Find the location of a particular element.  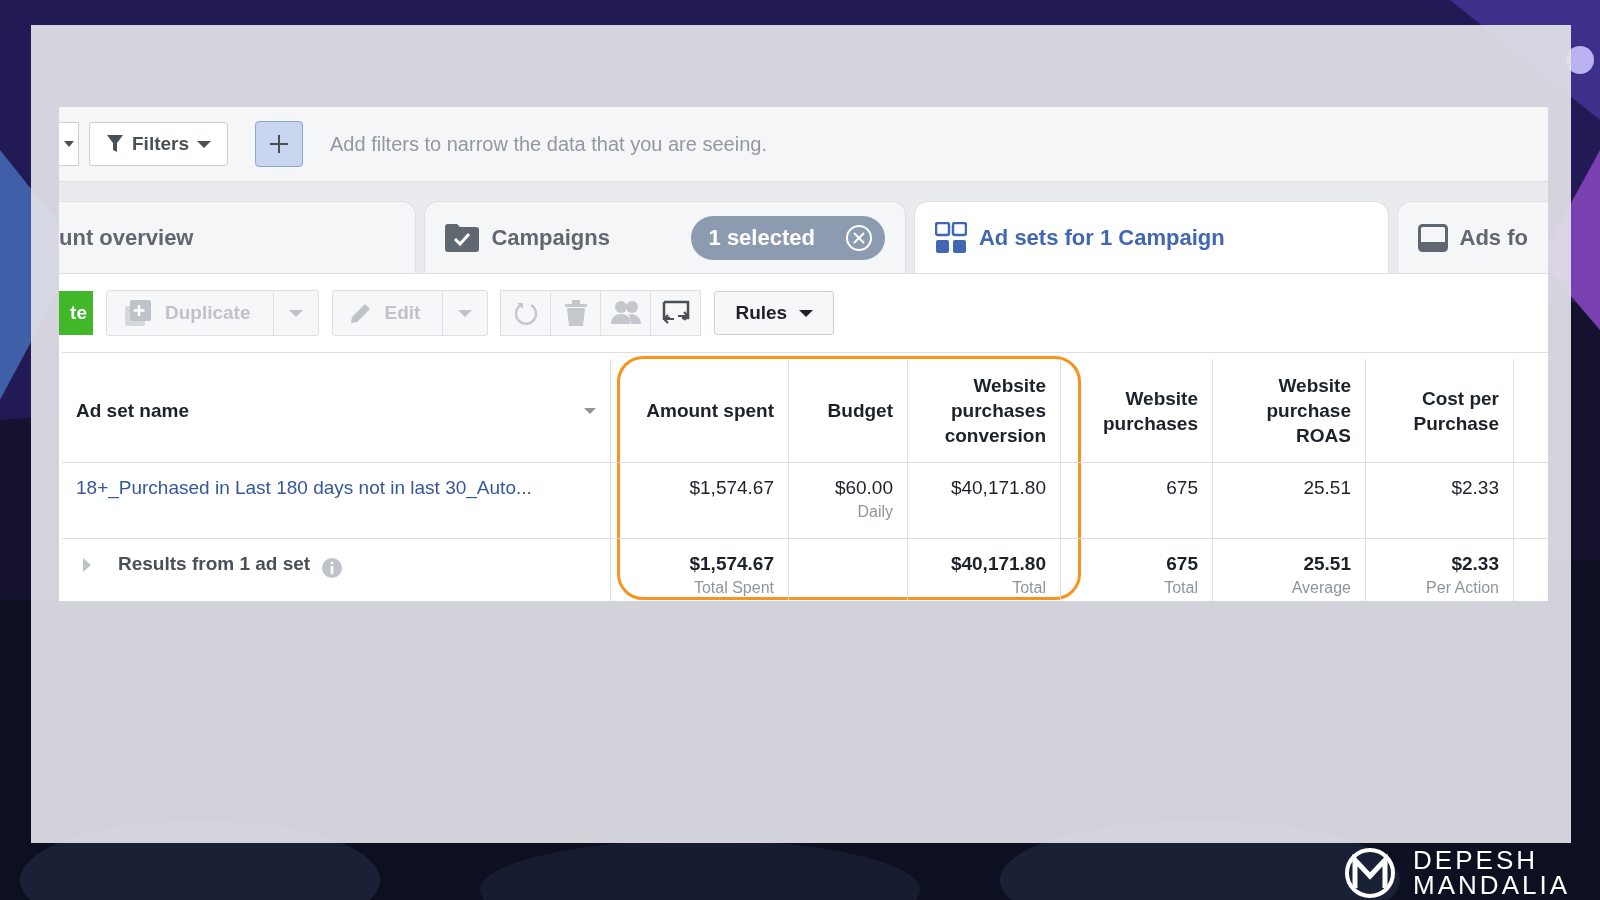

expand-icon is located at coordinates (87, 565).